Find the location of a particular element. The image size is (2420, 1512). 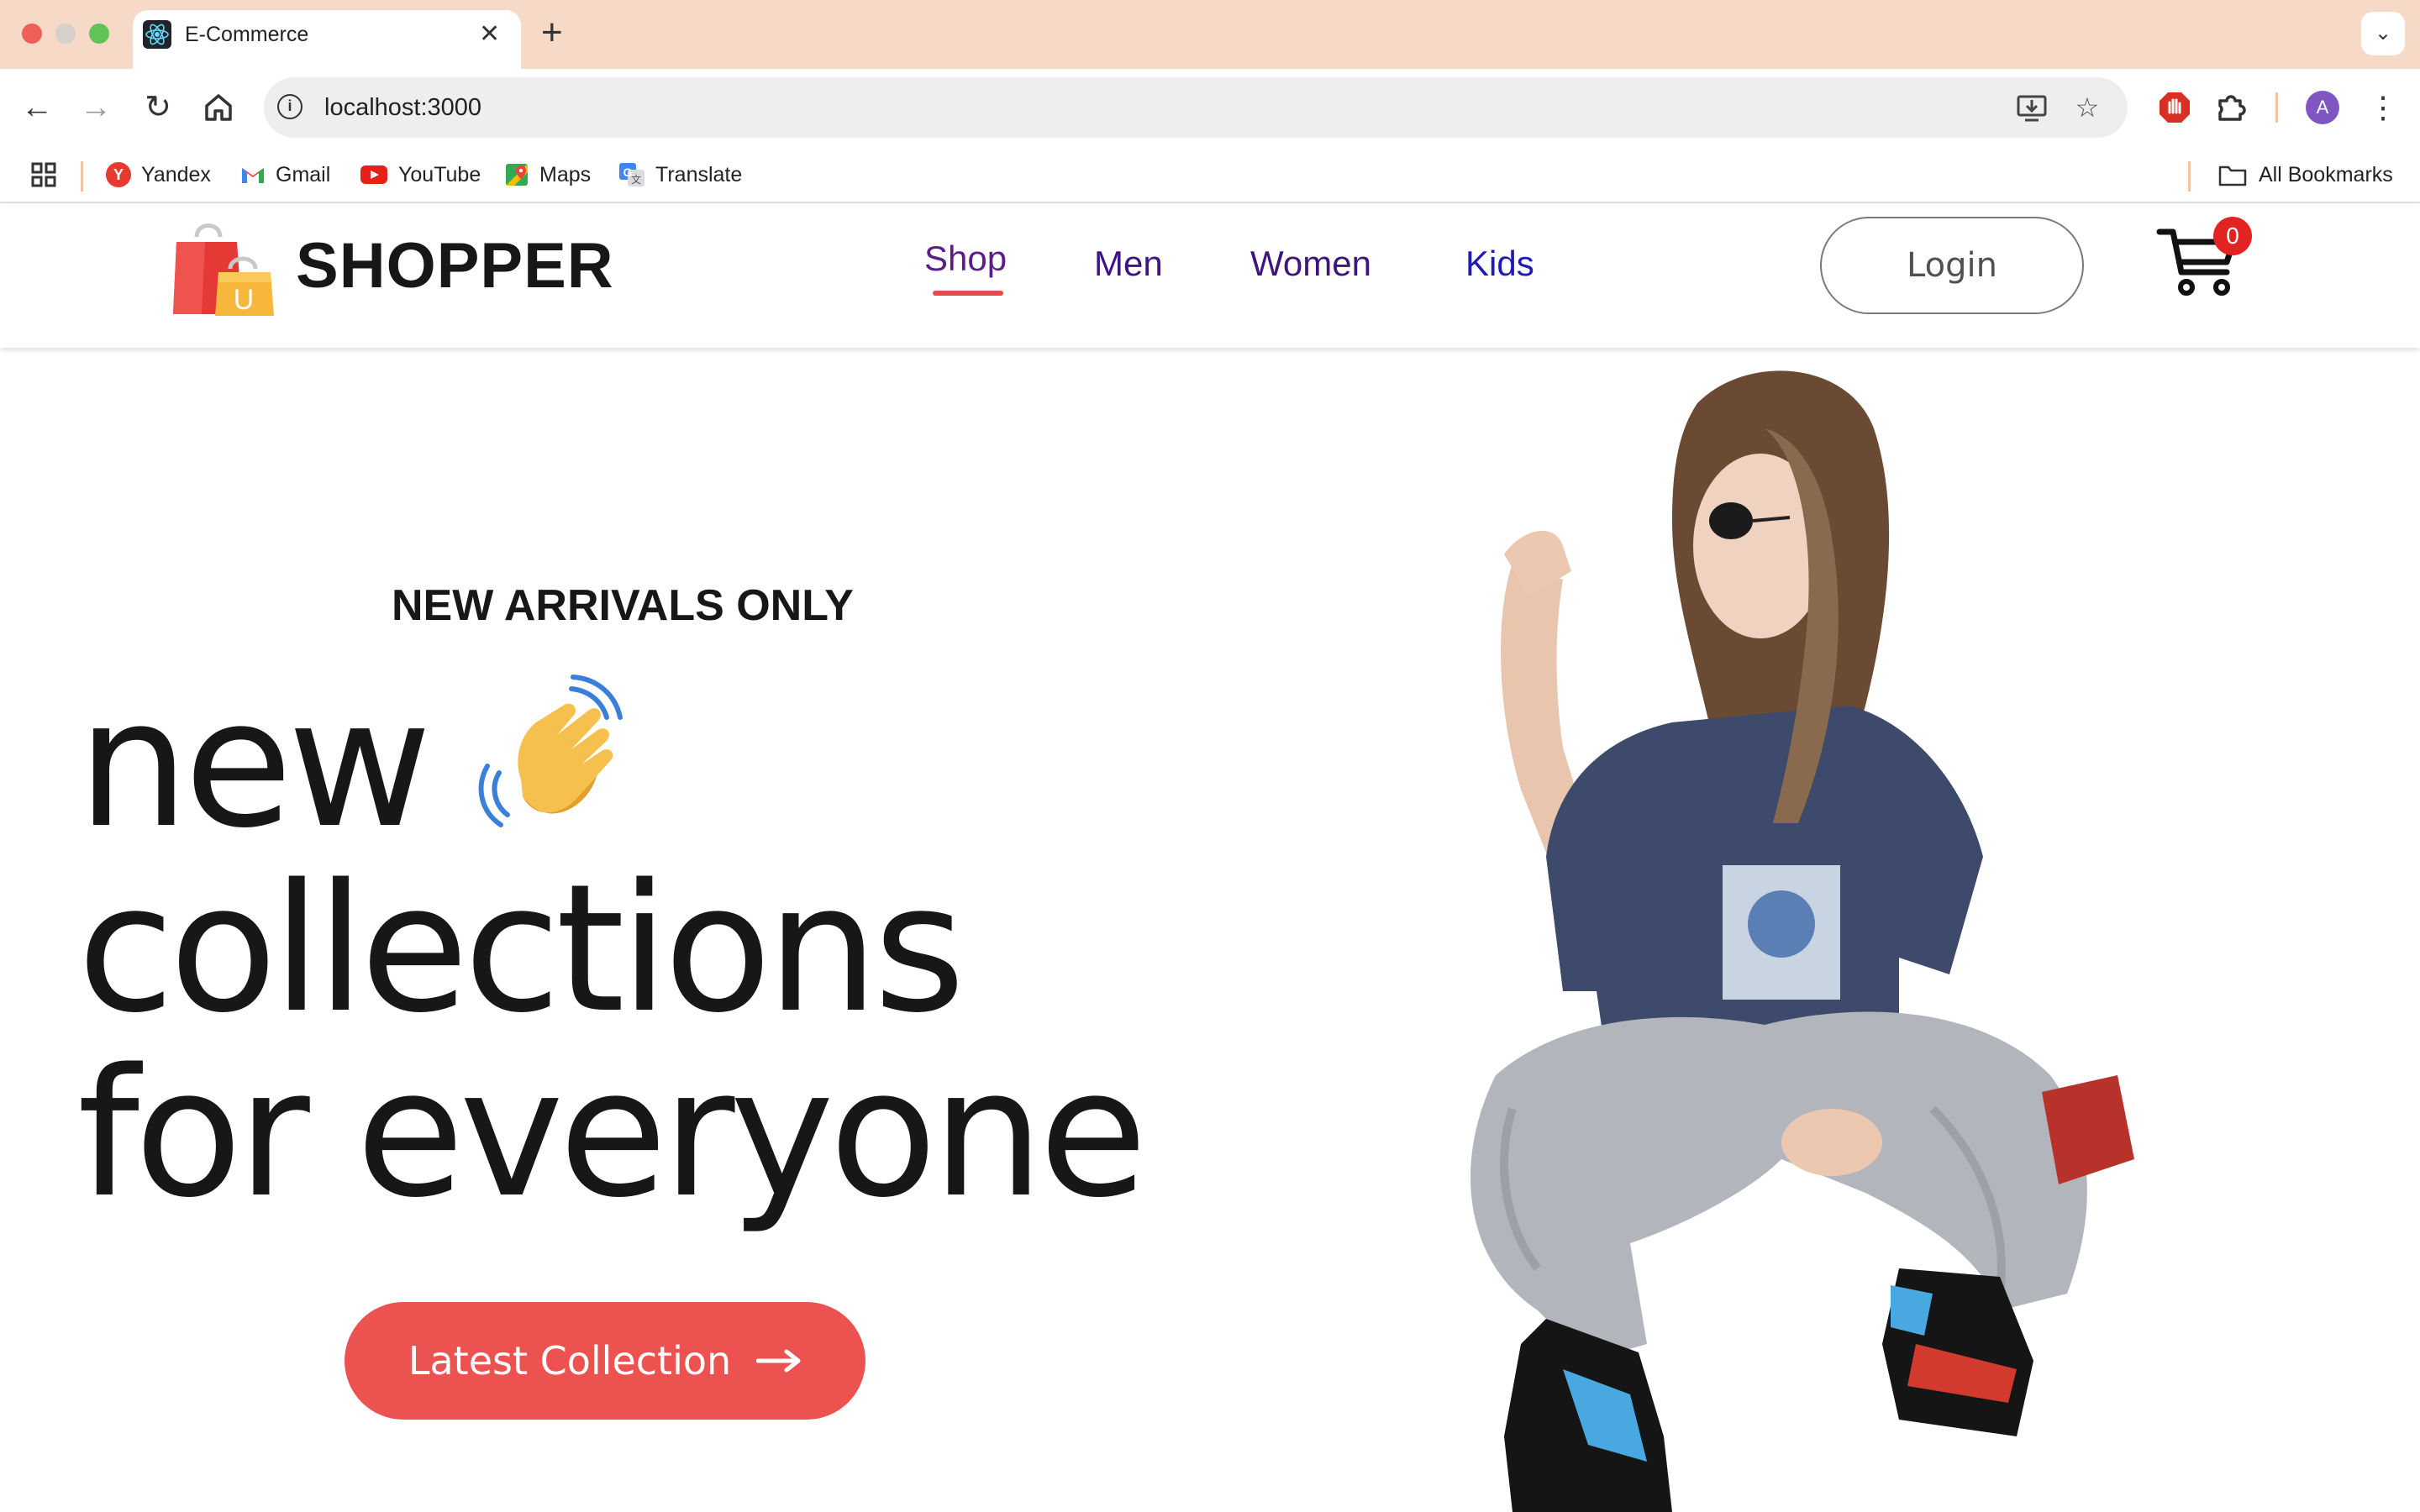

translate-icon: G 文 is located at coordinates (631, 174).